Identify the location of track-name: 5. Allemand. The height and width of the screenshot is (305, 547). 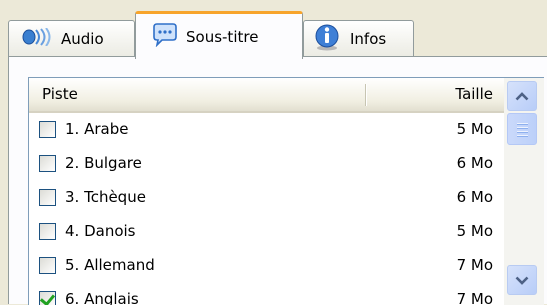
(110, 265).